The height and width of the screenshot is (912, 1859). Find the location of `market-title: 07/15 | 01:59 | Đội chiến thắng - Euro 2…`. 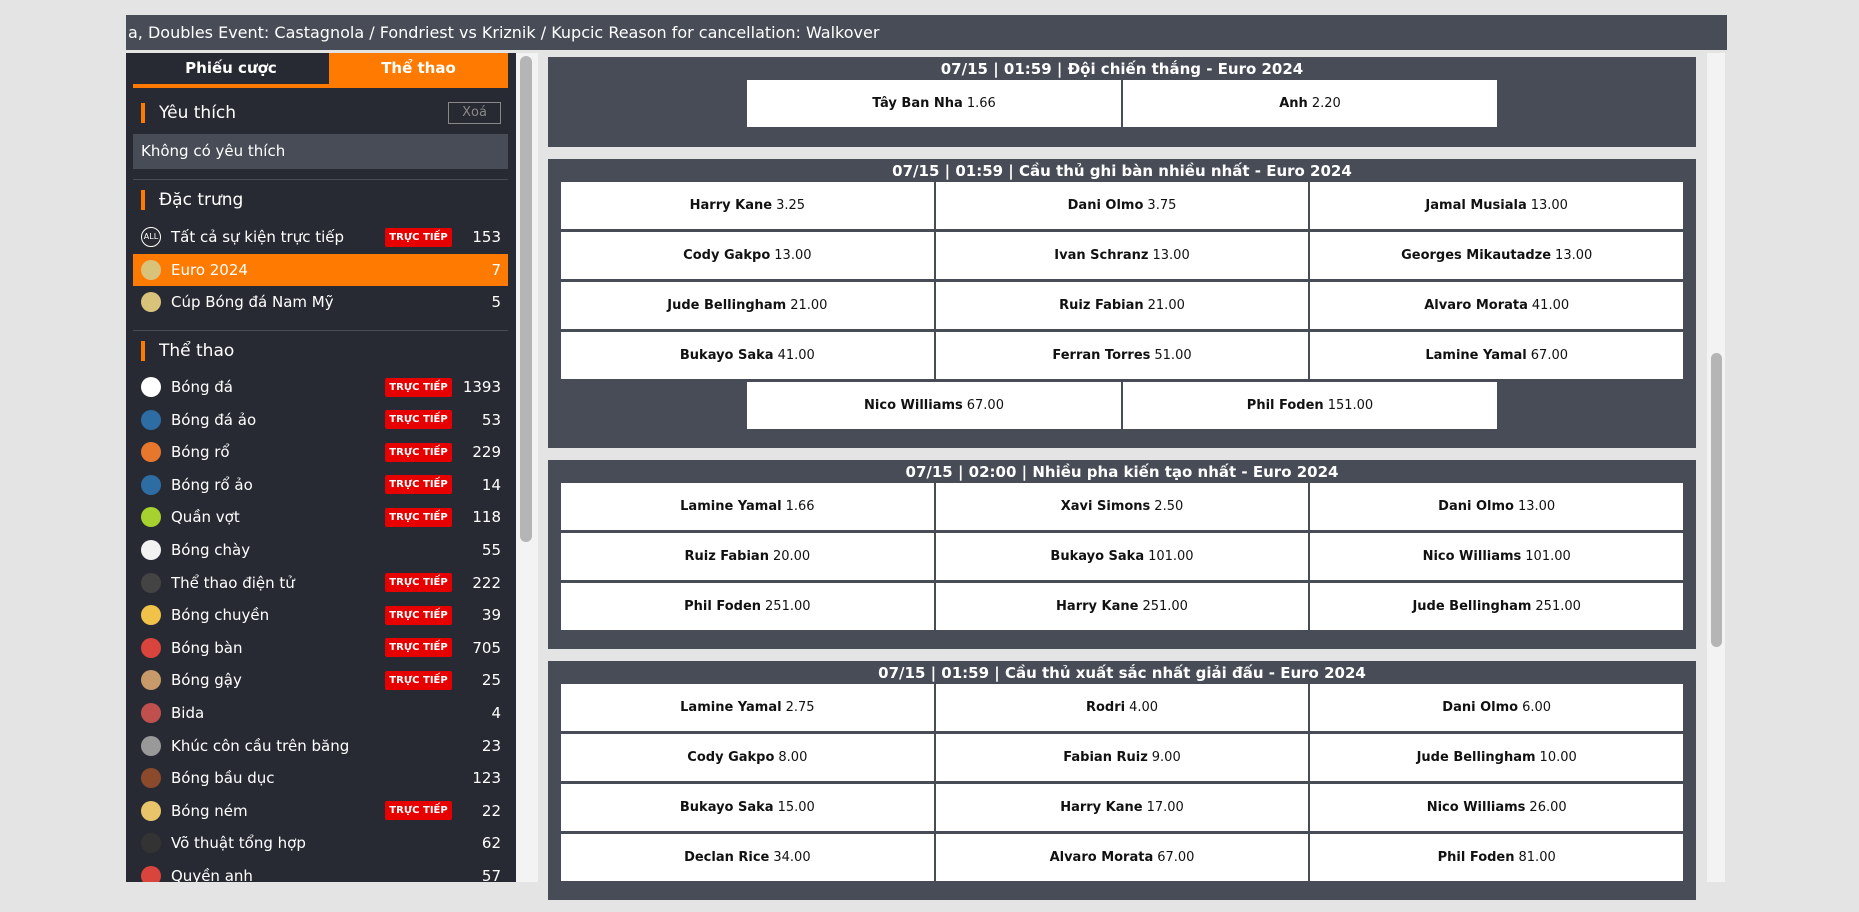

market-title: 07/15 | 01:59 | Đội chiến thắng - Euro 2… is located at coordinates (1122, 69).